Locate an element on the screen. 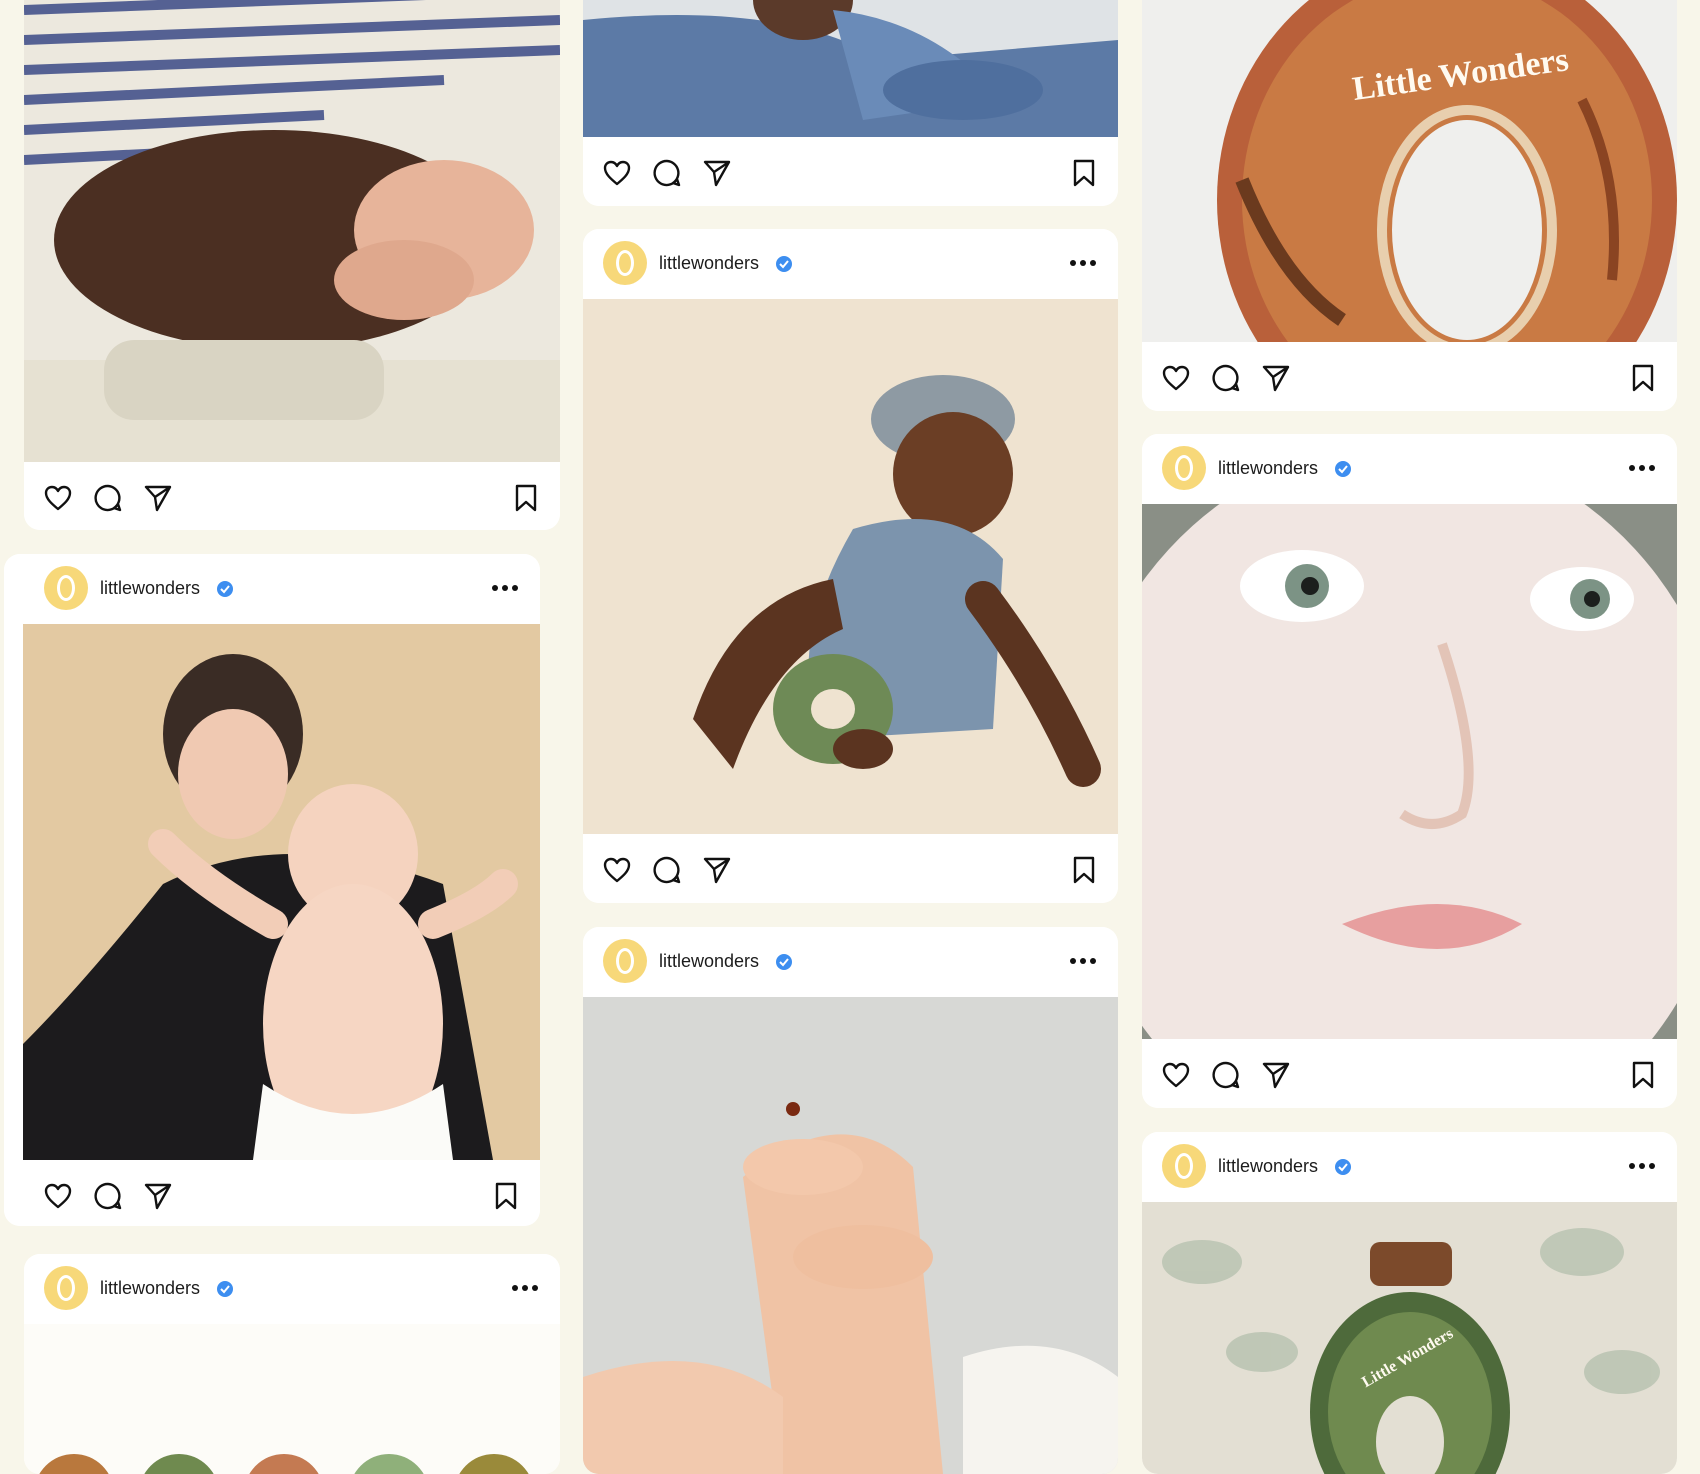 The image size is (1700, 1474). post-card: littlewonders Little Wonders is located at coordinates (1409, 1303).